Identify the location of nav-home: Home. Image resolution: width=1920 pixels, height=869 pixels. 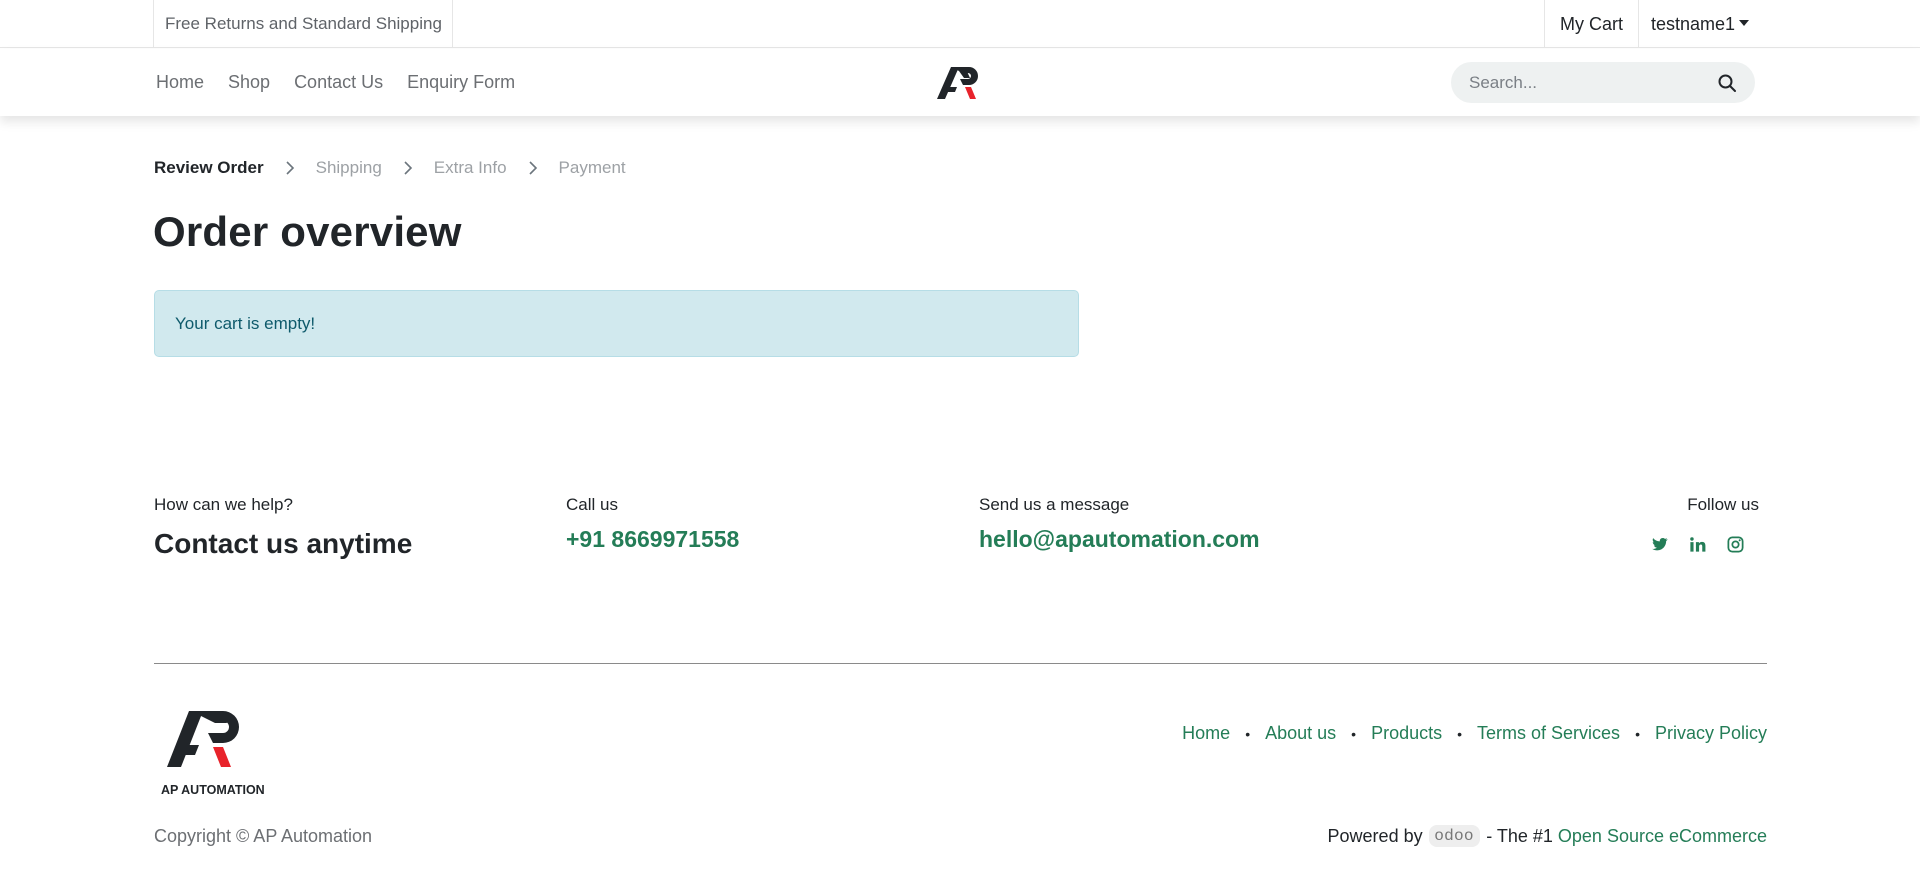
(180, 82).